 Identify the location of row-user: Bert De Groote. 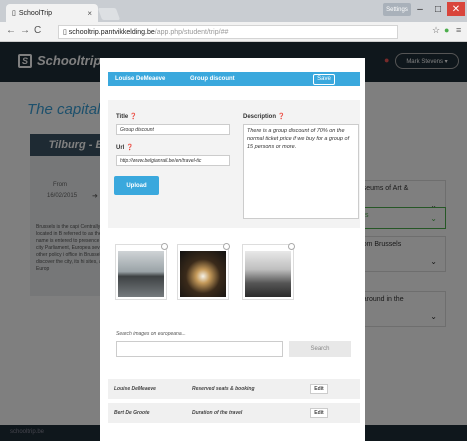
(132, 413).